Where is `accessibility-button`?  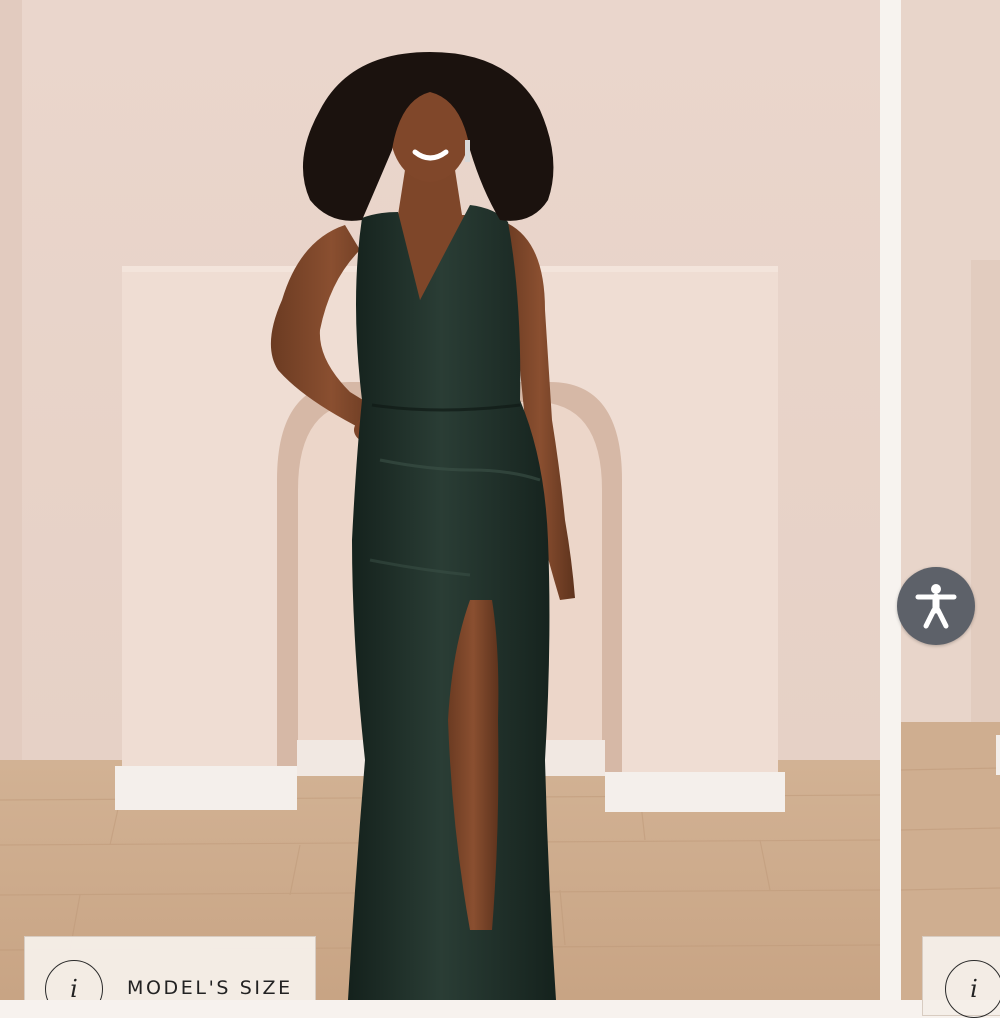
accessibility-button is located at coordinates (936, 606).